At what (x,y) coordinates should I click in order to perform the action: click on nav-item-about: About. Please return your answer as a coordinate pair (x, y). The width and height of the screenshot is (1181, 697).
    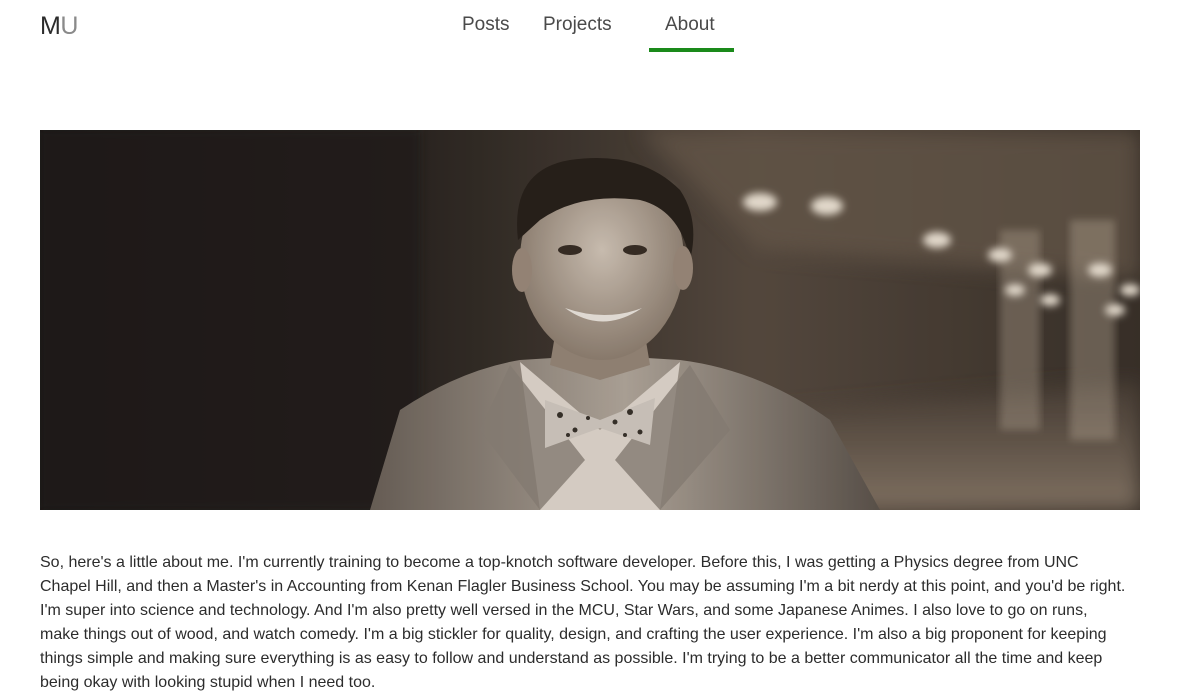
    Looking at the image, I should click on (691, 26).